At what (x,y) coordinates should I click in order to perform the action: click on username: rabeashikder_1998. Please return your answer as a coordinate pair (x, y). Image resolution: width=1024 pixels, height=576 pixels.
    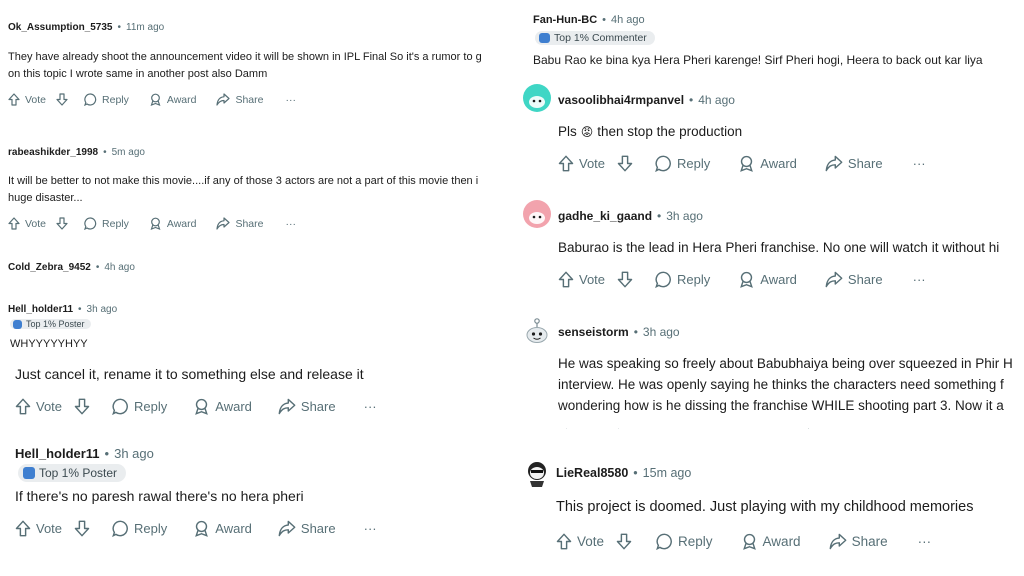
    Looking at the image, I should click on (53, 152).